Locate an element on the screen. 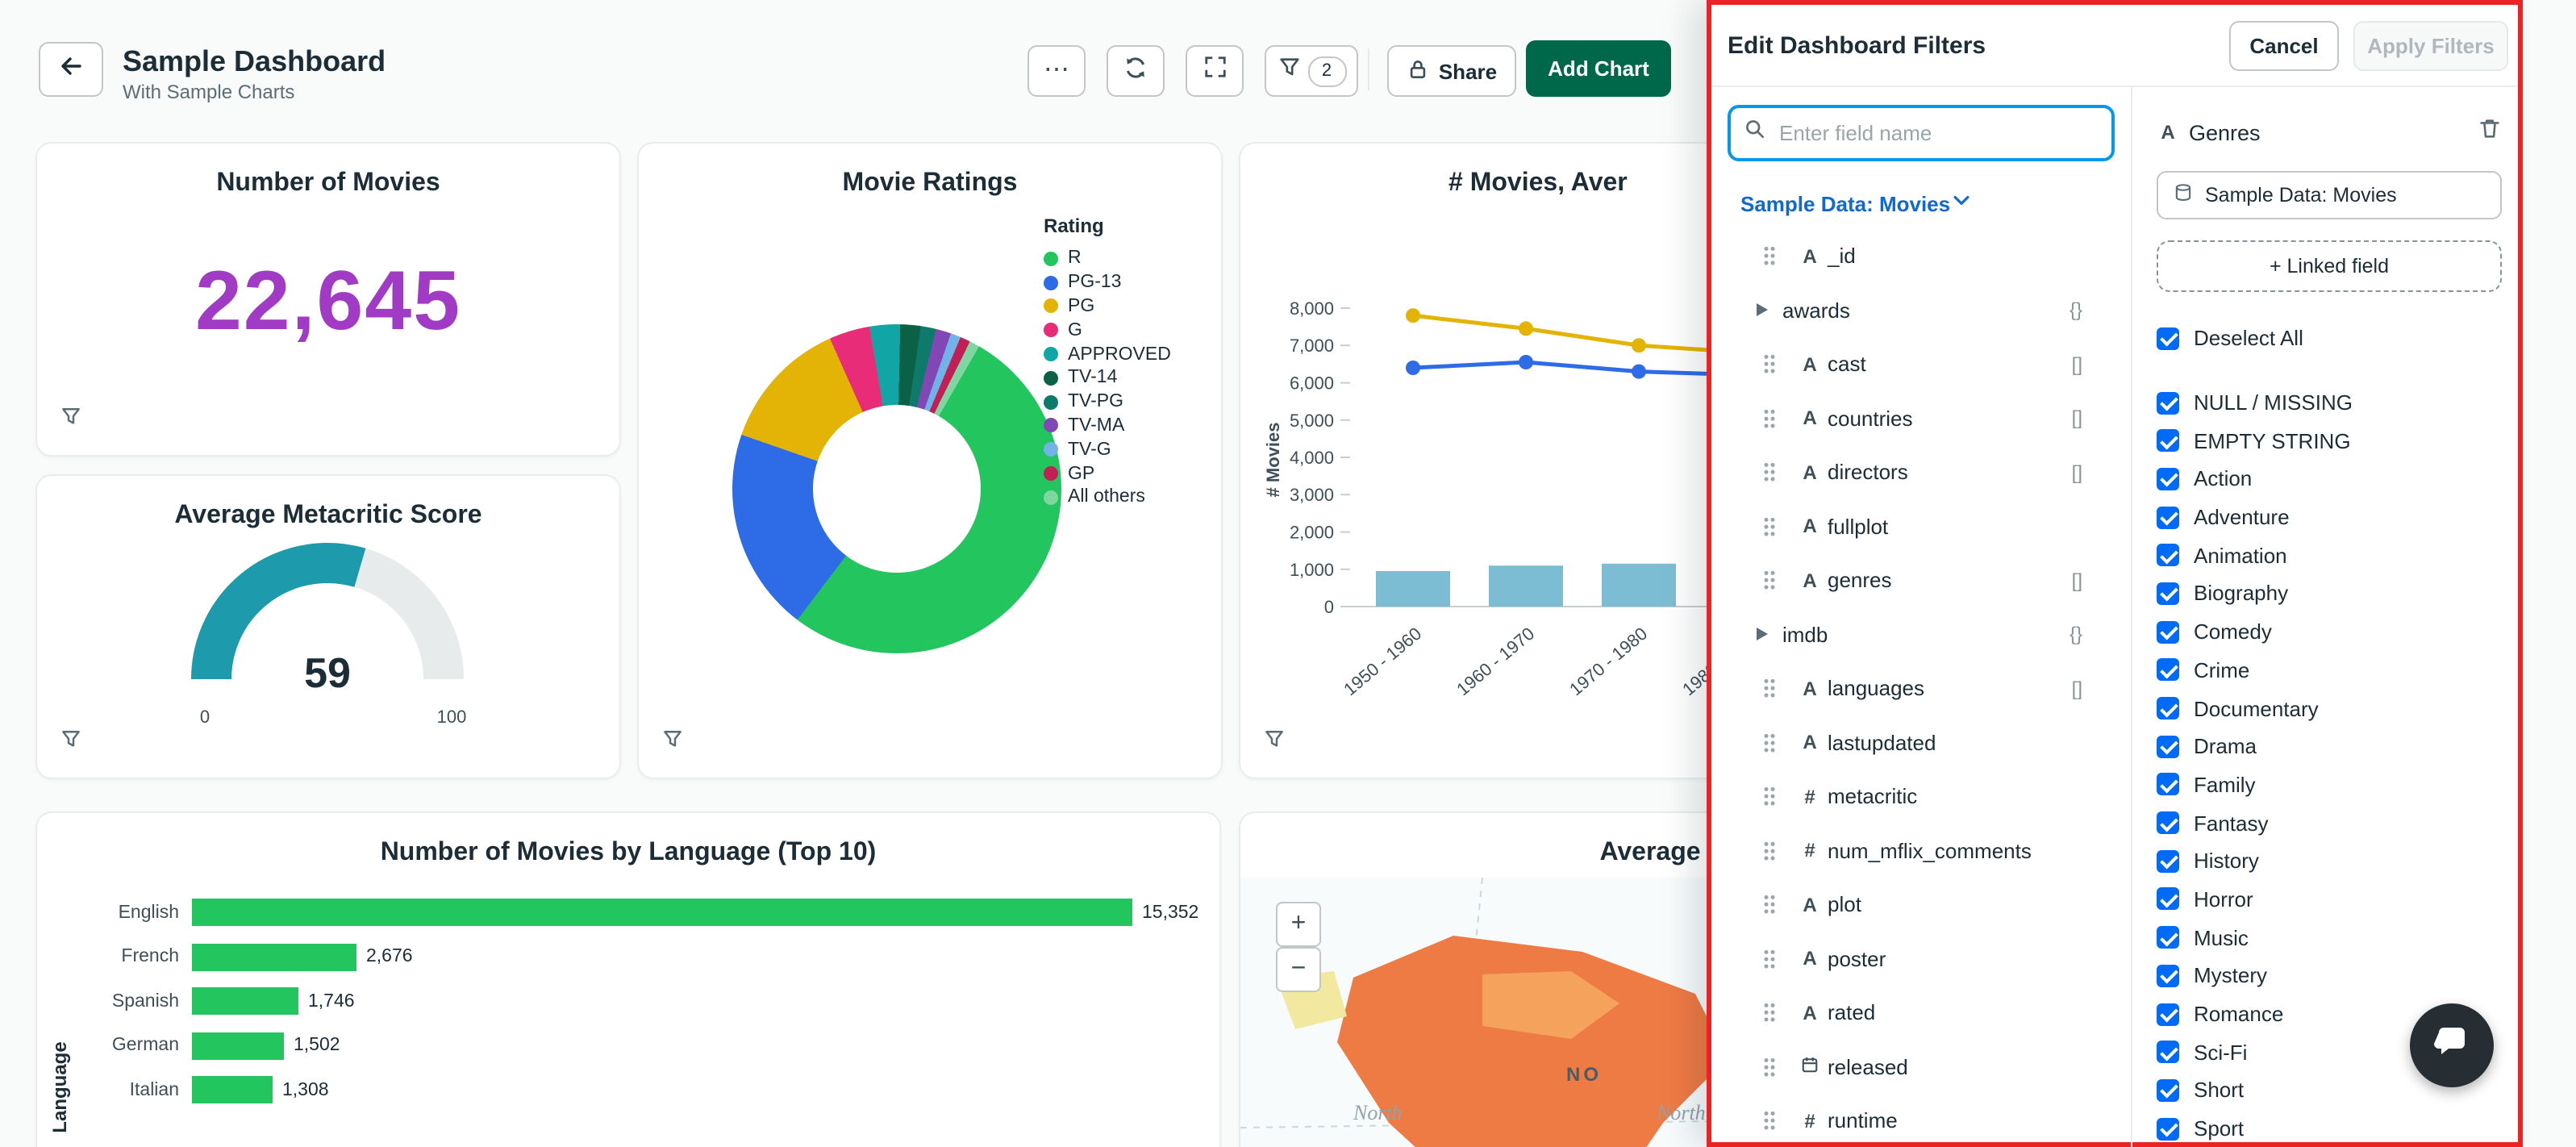 The width and height of the screenshot is (2576, 1147). field-row-directors: Adirectors [] is located at coordinates (1921, 472).